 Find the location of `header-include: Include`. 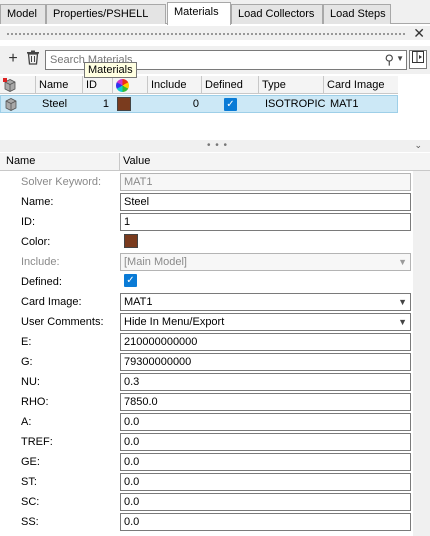

header-include: Include is located at coordinates (175, 85).